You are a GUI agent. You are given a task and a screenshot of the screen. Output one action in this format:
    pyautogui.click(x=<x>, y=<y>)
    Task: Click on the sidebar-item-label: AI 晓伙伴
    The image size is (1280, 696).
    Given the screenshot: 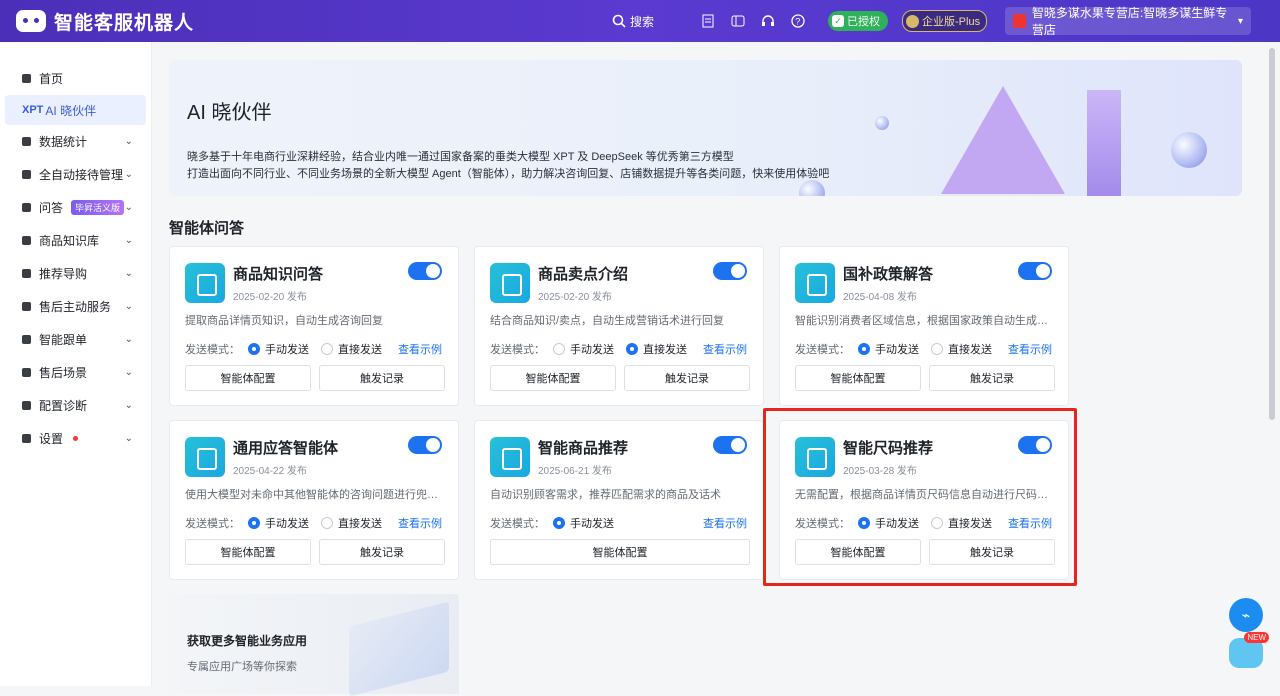 What is the action you would take?
    pyautogui.click(x=71, y=110)
    